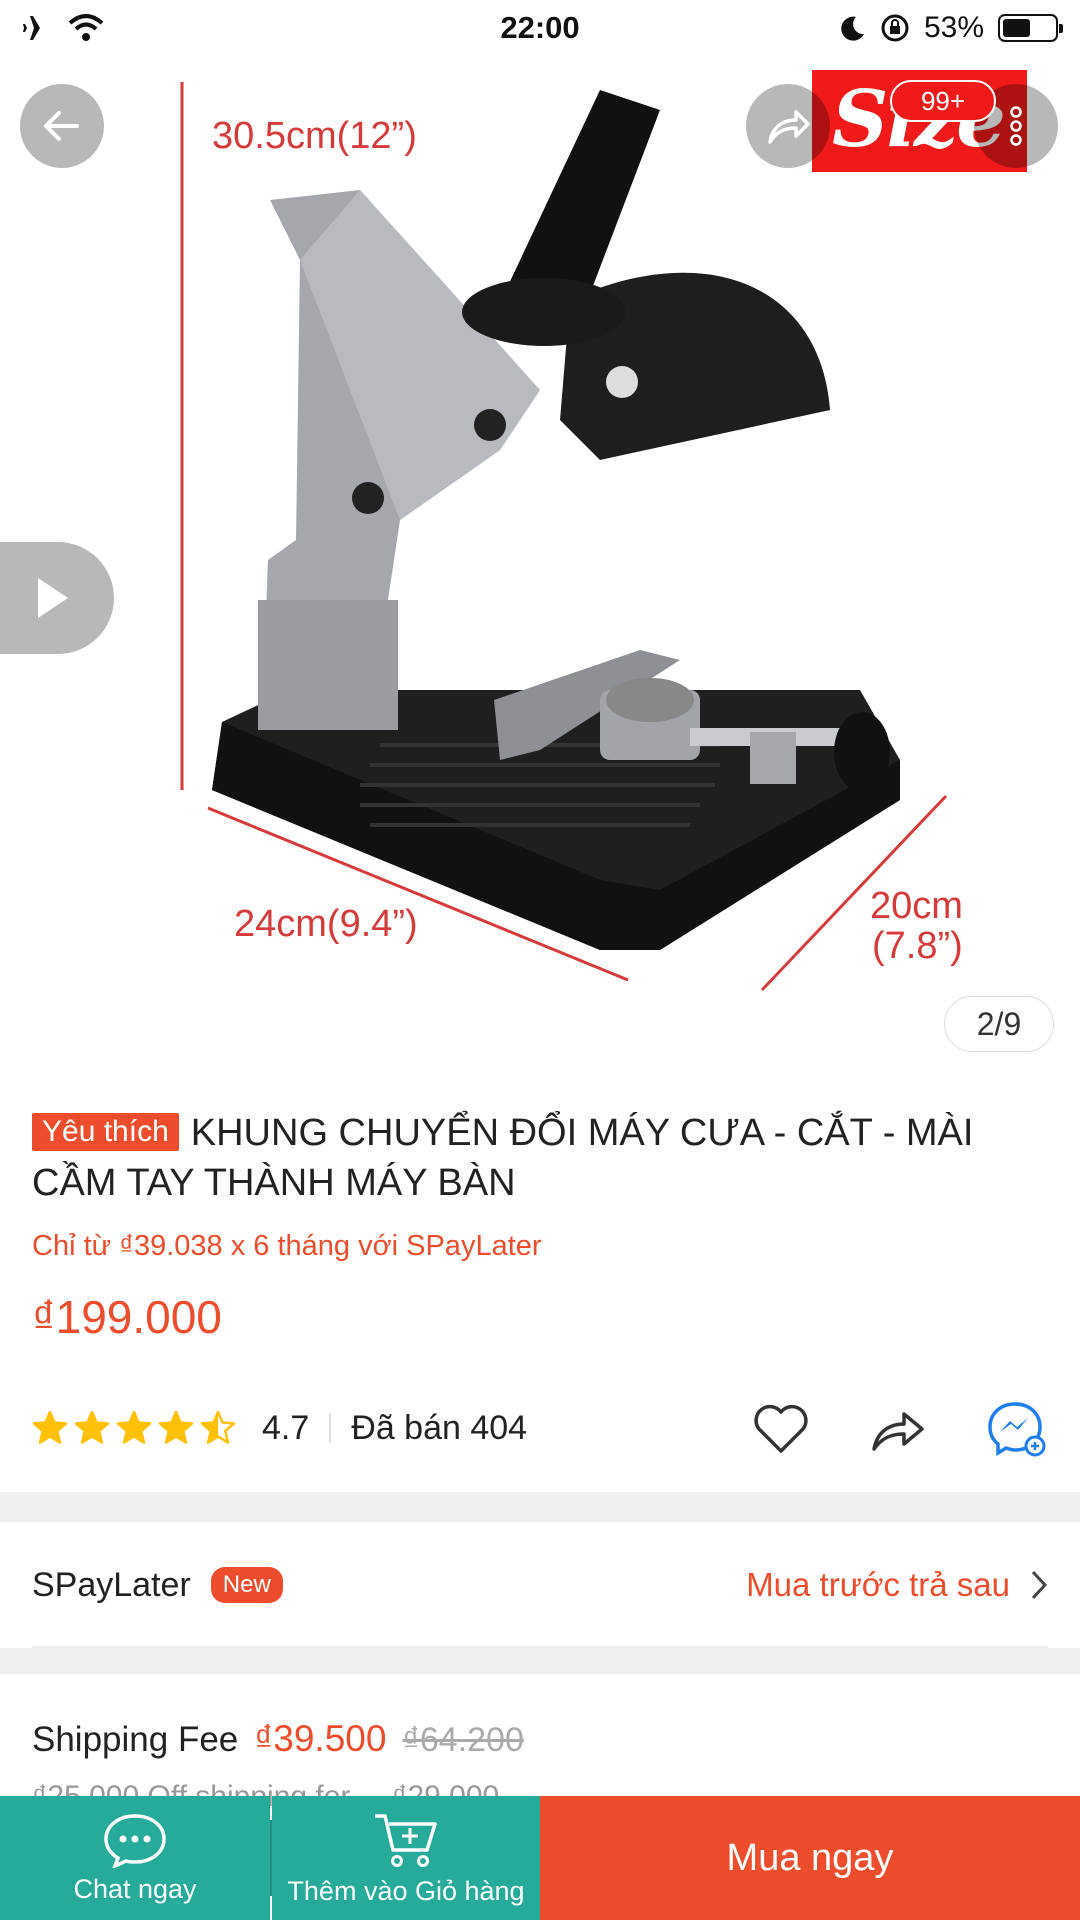  I want to click on heart-icon, so click(781, 1429).